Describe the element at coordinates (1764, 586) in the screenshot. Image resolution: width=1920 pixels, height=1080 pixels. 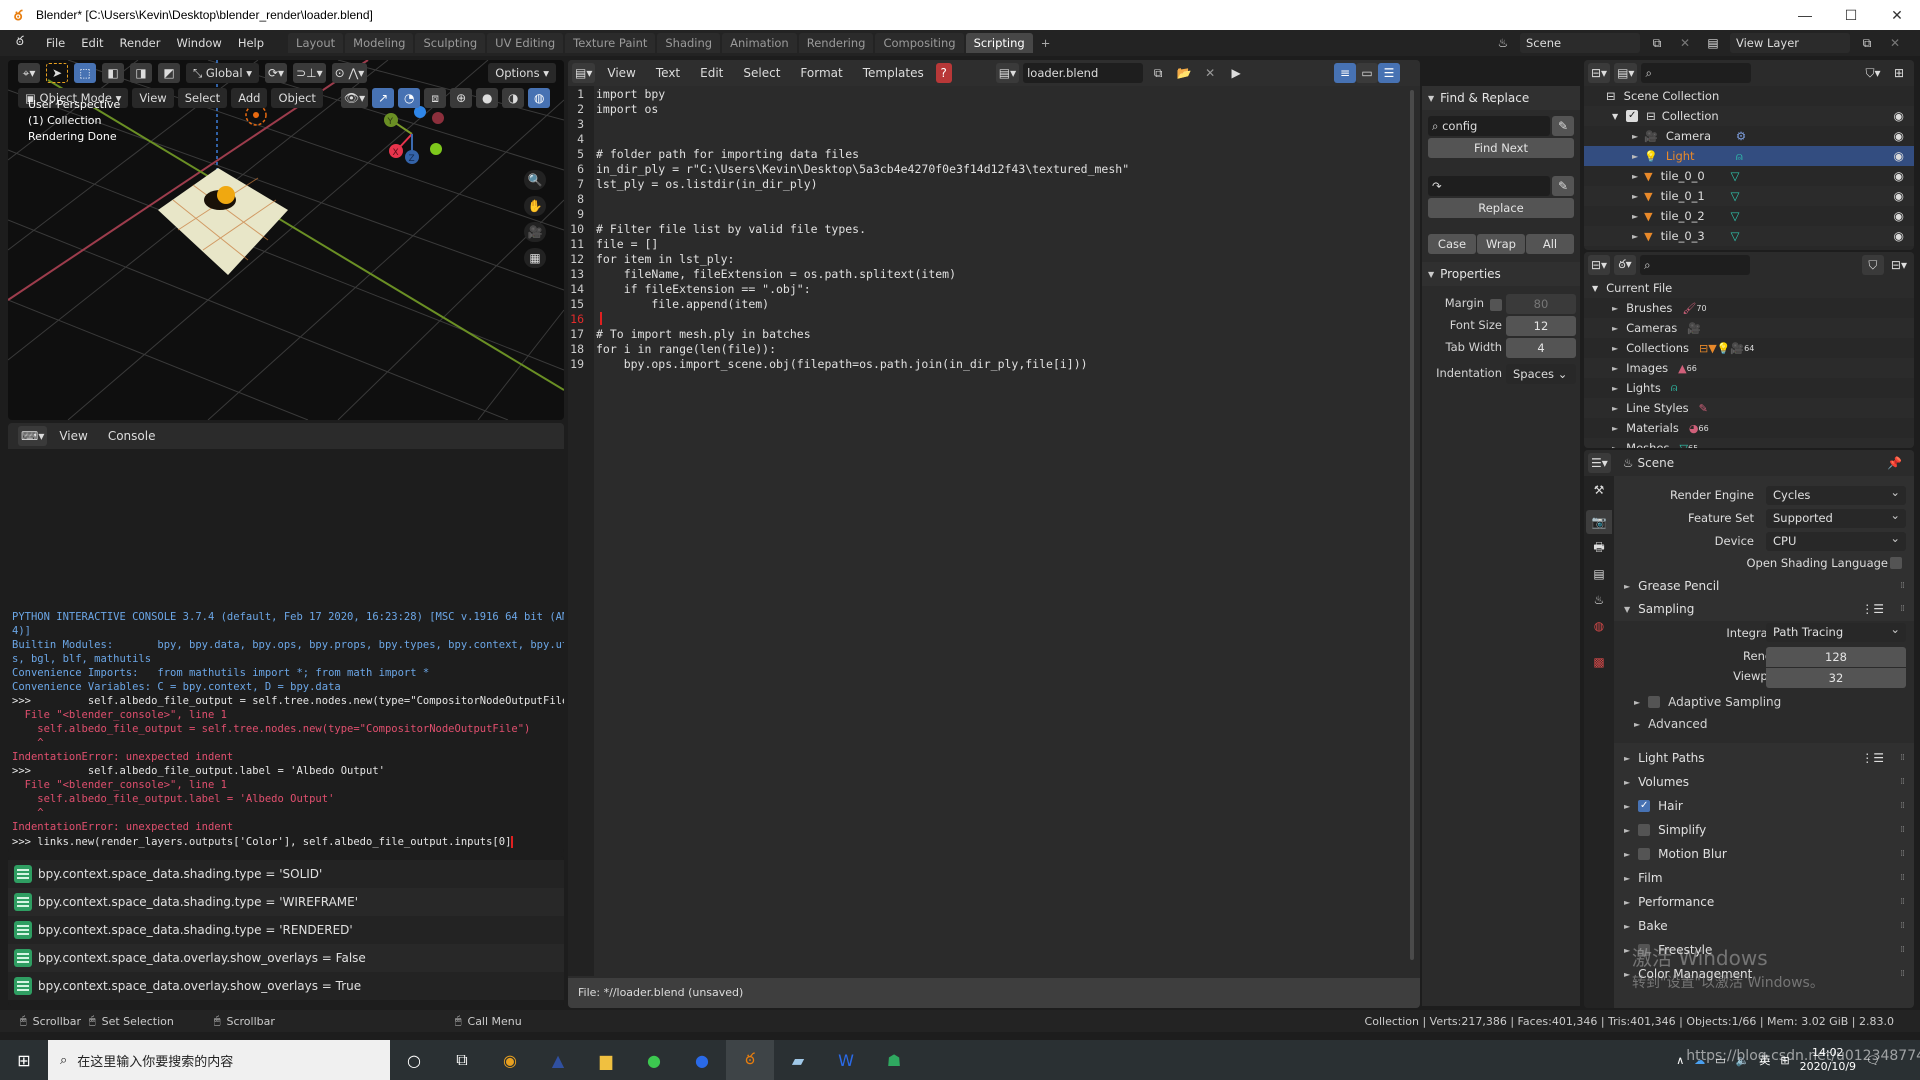
I see `grease-pencil-section: ► Grease Pencil ⁞⁞` at that location.